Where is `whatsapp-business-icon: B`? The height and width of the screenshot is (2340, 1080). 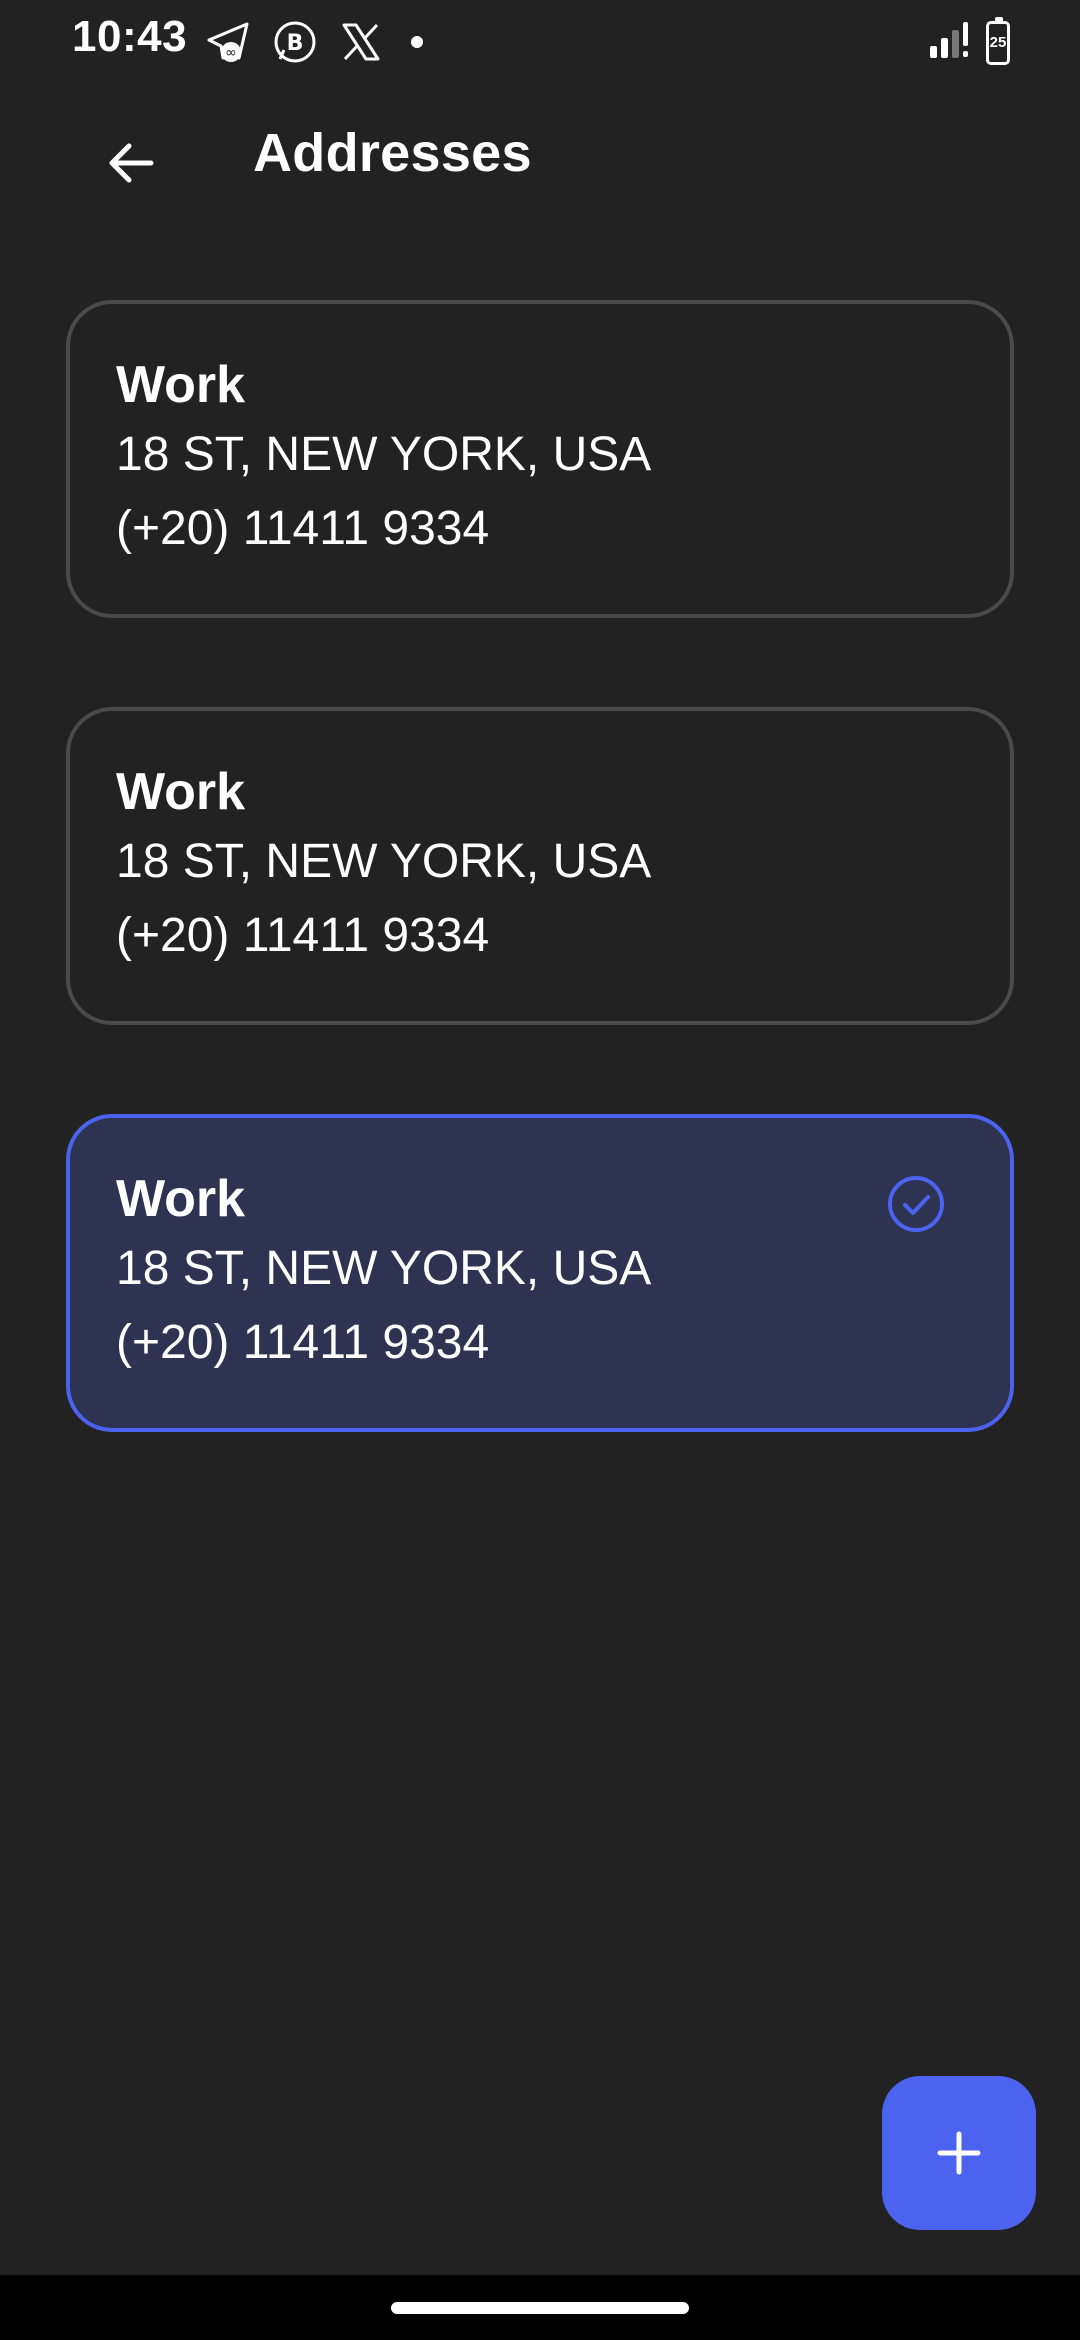
whatsapp-business-icon: B is located at coordinates (295, 42).